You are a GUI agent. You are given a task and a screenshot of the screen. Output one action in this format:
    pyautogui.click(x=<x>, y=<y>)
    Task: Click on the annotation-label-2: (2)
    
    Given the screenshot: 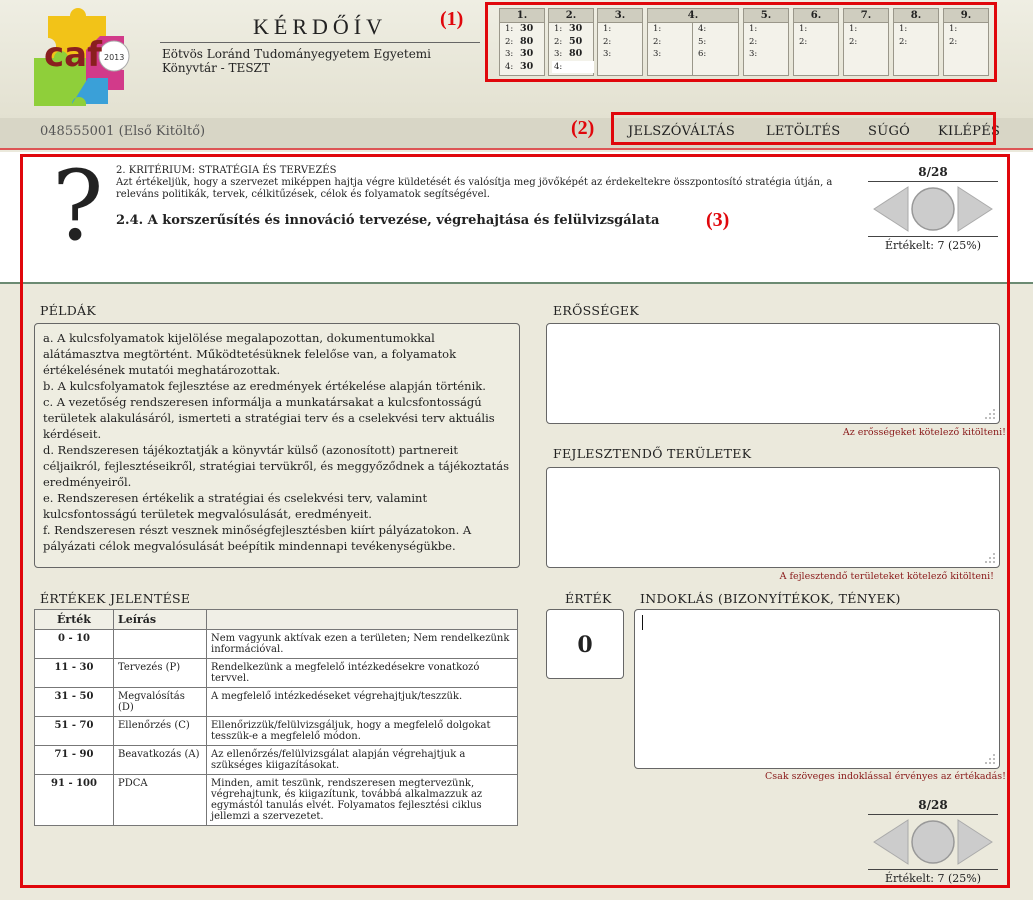 What is the action you would take?
    pyautogui.click(x=583, y=128)
    